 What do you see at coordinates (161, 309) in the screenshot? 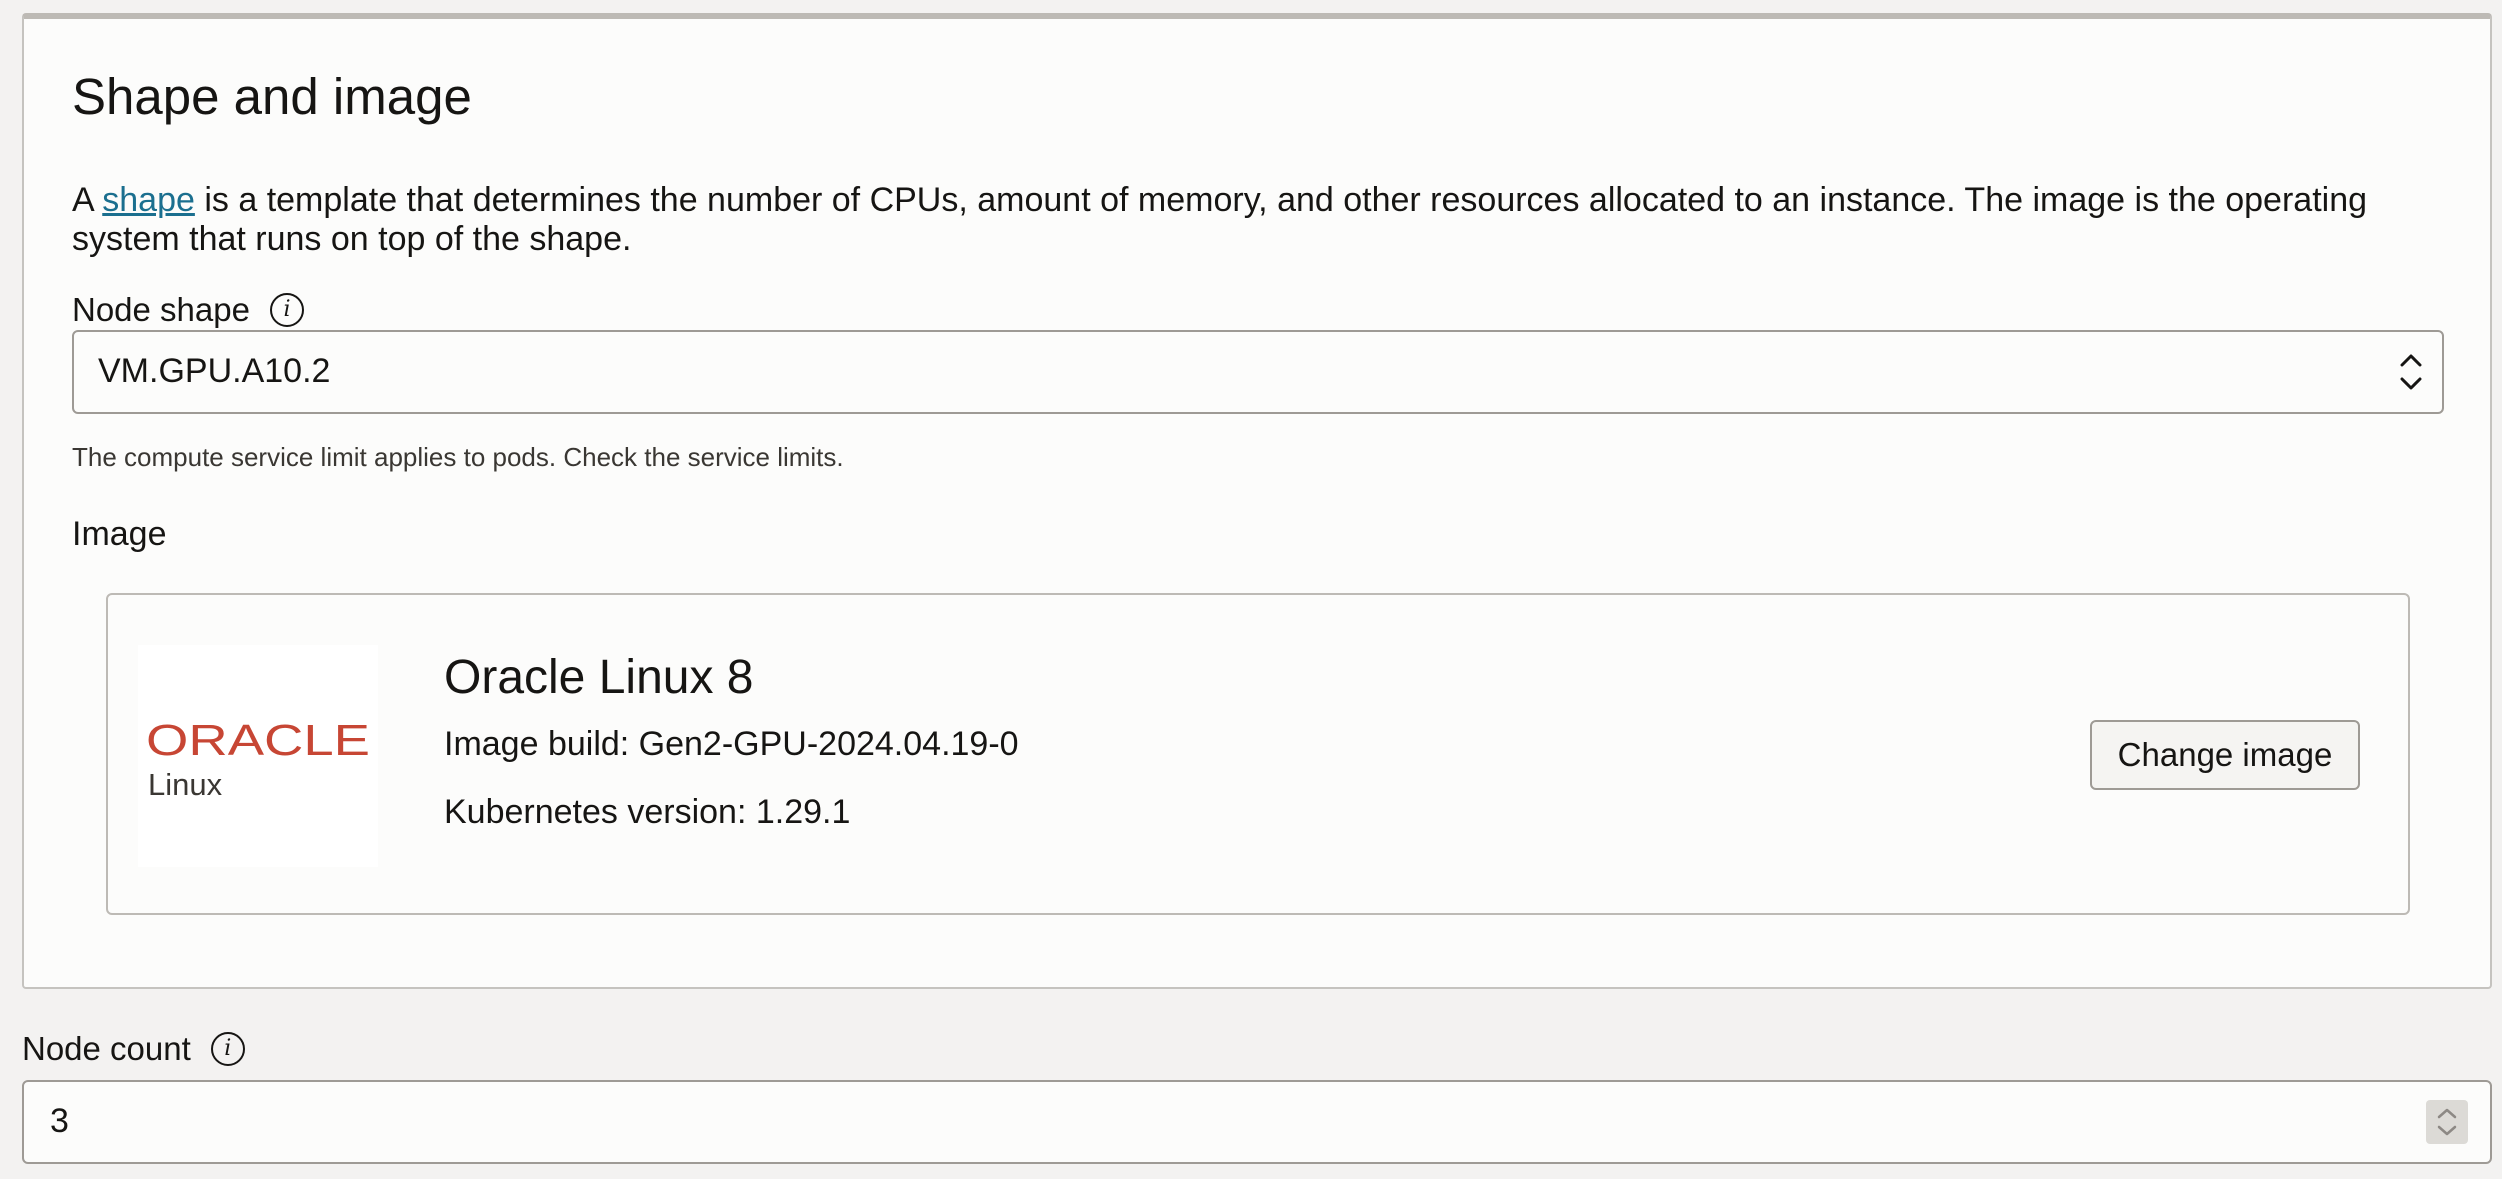
I see `node-shape-label-text: Node shape` at bounding box center [161, 309].